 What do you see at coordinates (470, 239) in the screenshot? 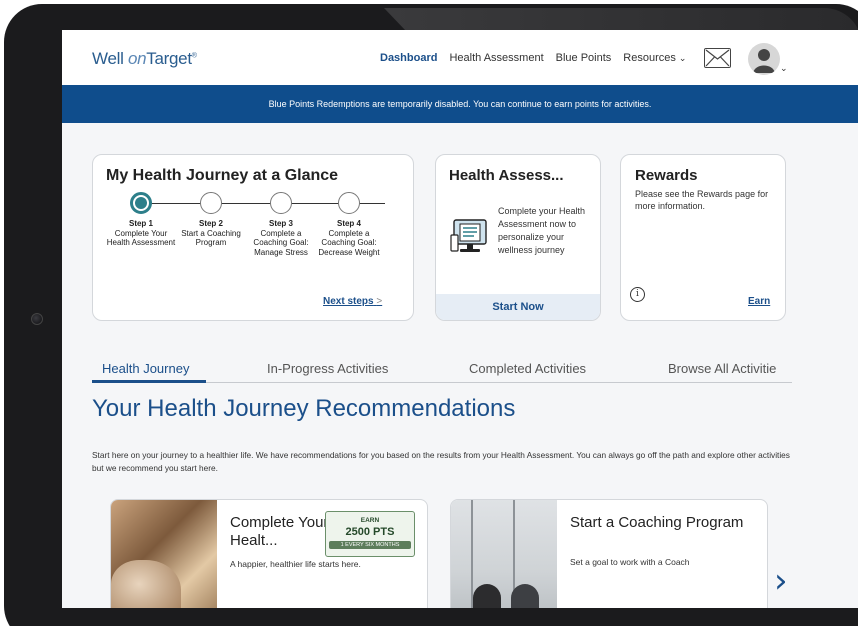
I see `computer-checklist-icon` at bounding box center [470, 239].